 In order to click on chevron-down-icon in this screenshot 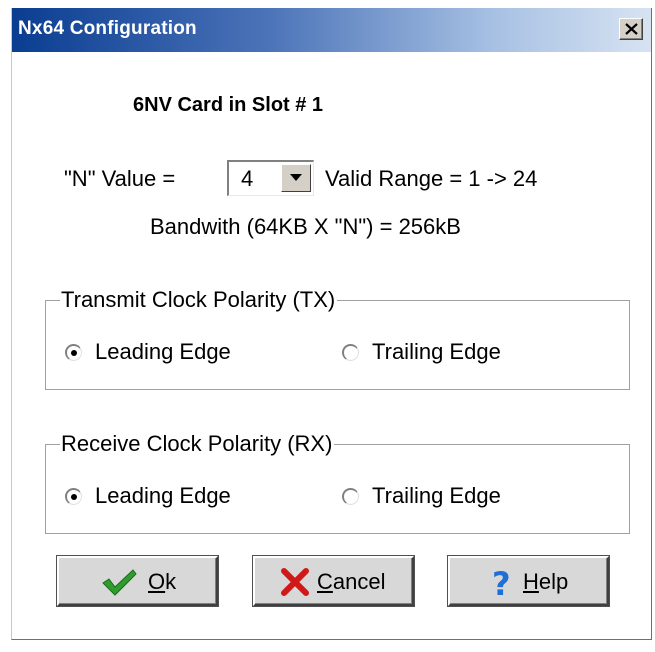, I will do `click(296, 177)`.